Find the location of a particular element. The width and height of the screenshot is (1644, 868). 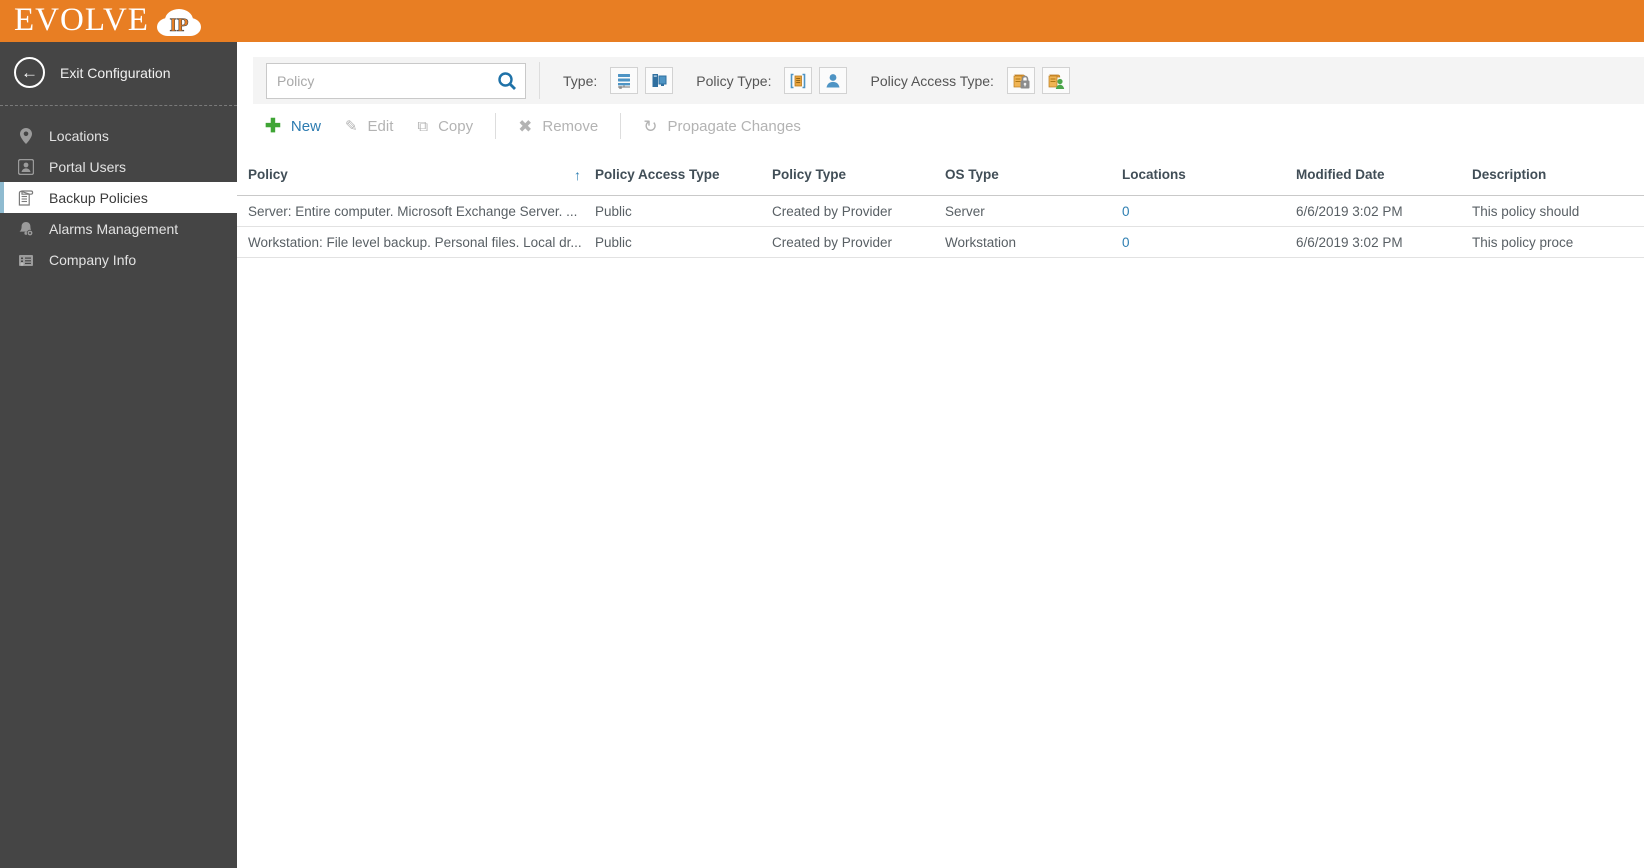

column-header-modified-date: Modified Date is located at coordinates (1384, 174).